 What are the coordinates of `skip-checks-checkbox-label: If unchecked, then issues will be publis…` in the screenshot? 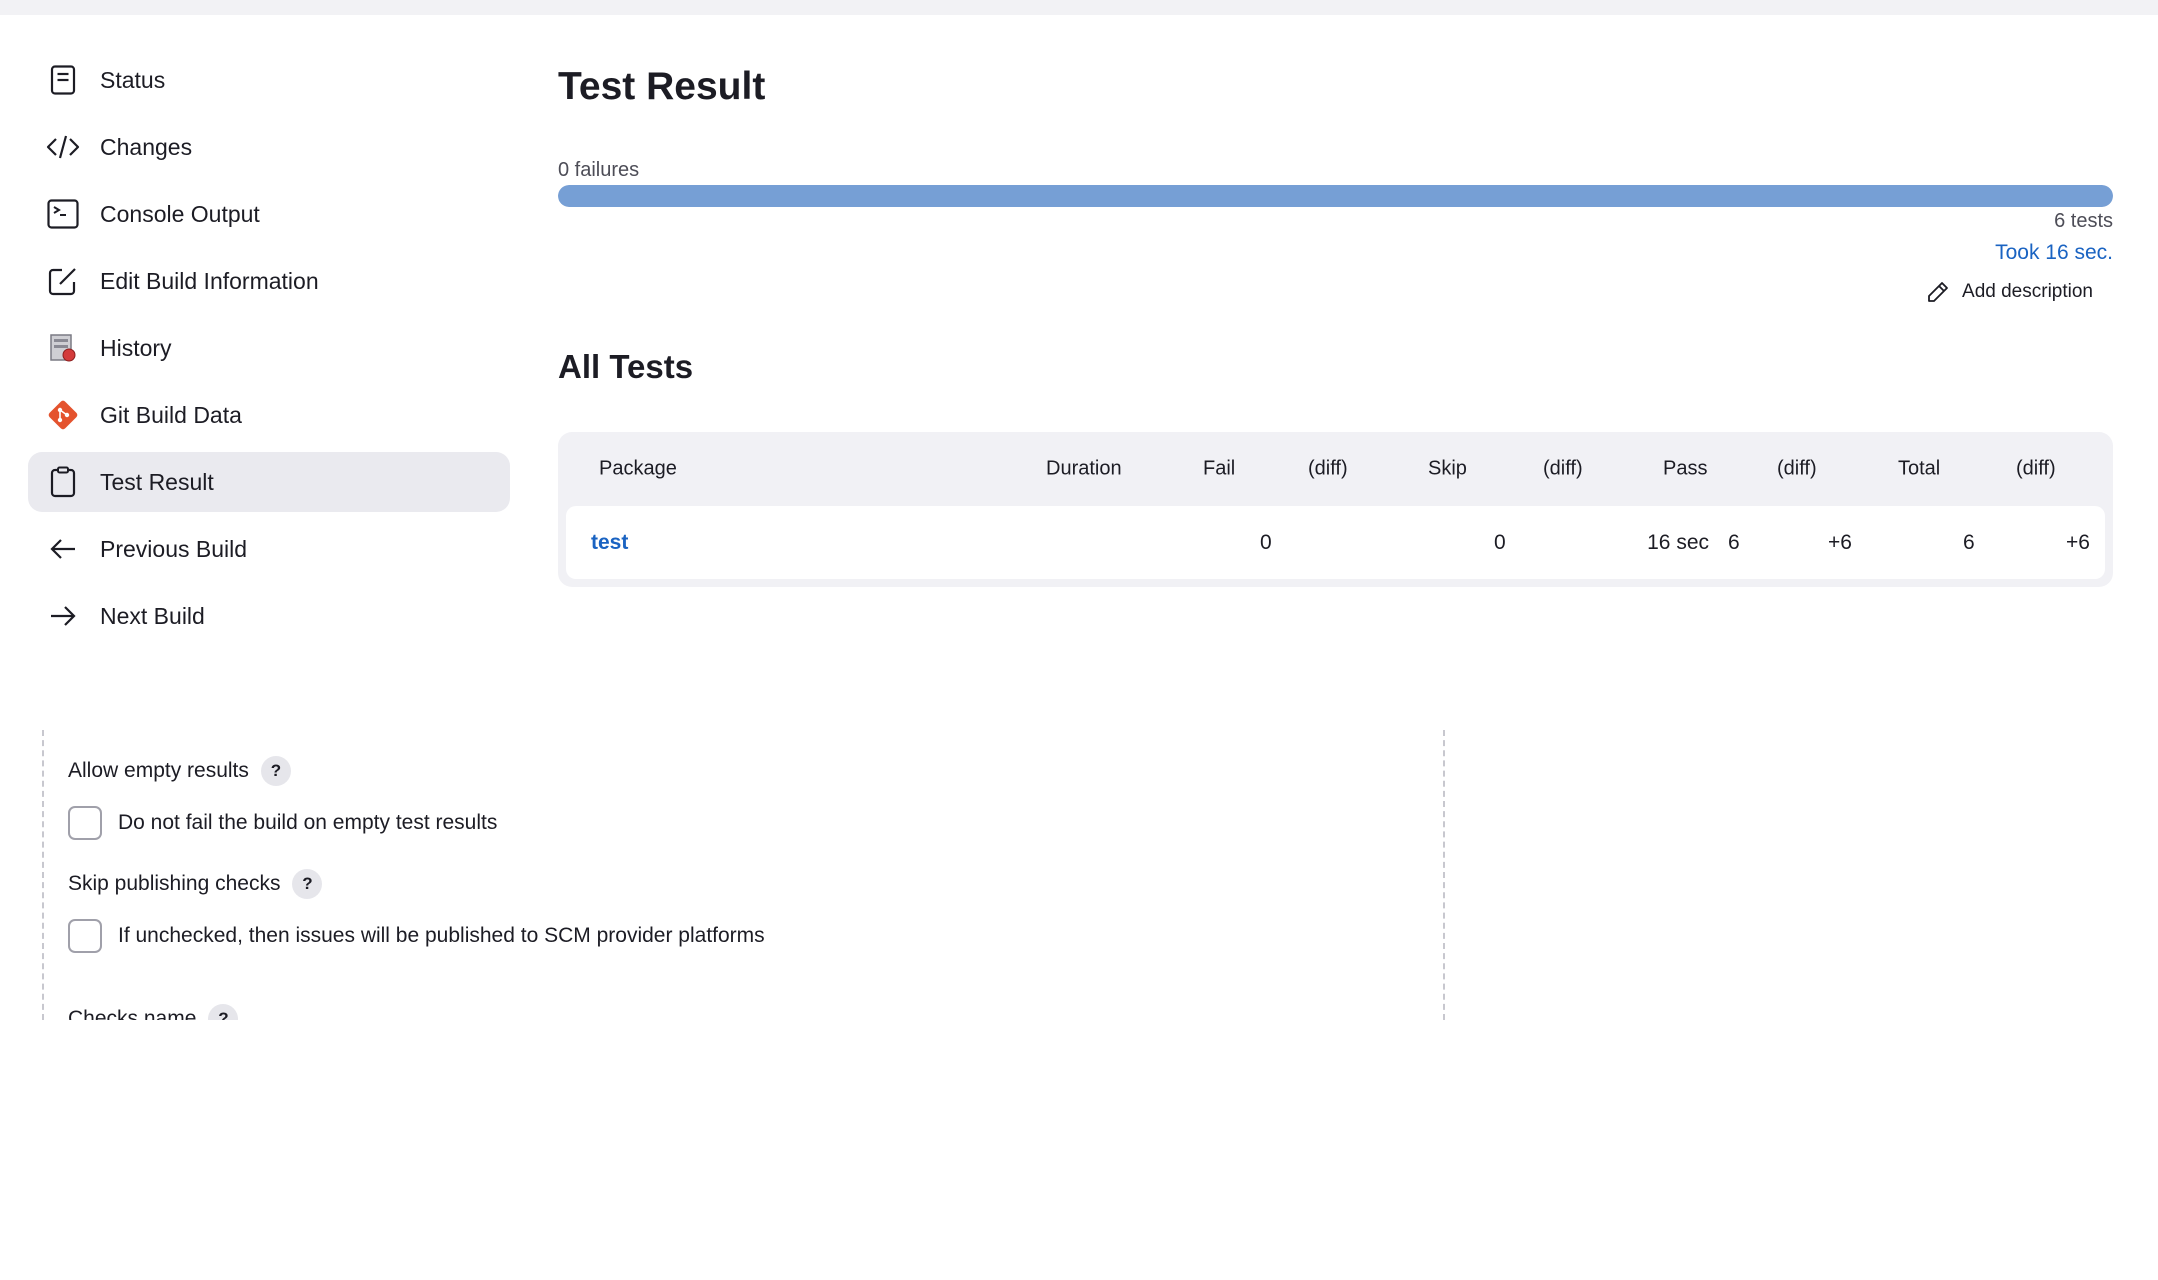 It's located at (441, 935).